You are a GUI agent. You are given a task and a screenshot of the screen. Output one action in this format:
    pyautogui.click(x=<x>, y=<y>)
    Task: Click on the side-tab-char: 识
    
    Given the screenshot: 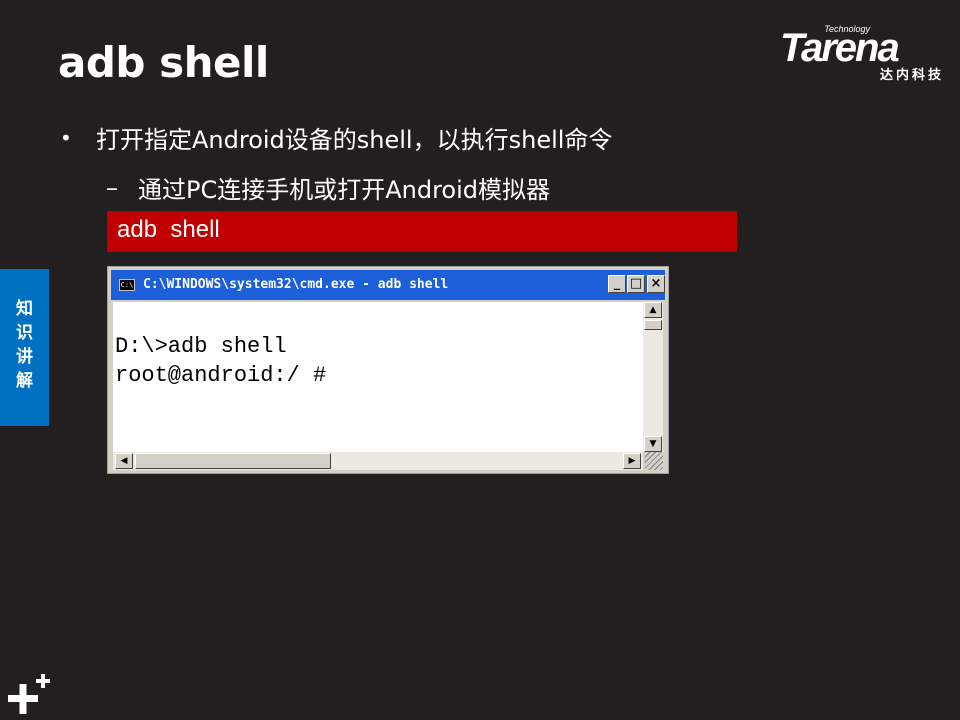 What is the action you would take?
    pyautogui.click(x=24, y=333)
    